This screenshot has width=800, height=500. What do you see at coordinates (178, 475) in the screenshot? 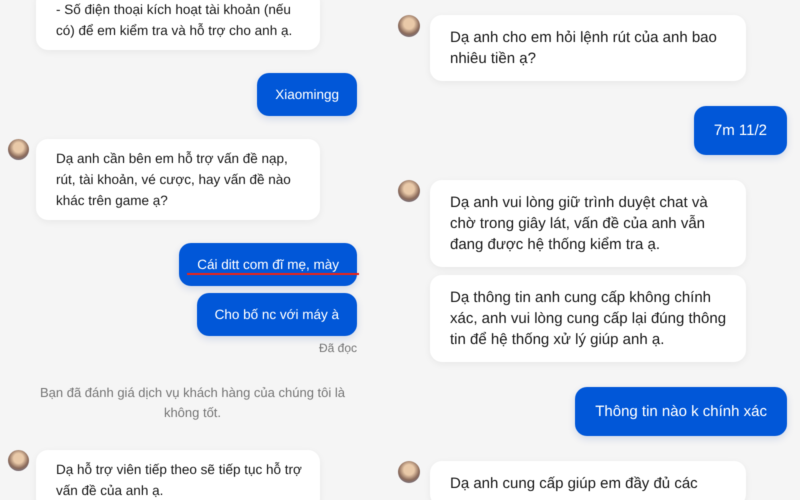
I see `agent-message: Dạ hỗ trợ viên tiếp theo sẽ tiếp tục hỗ trợ vấn đề của anh ạ.` at bounding box center [178, 475].